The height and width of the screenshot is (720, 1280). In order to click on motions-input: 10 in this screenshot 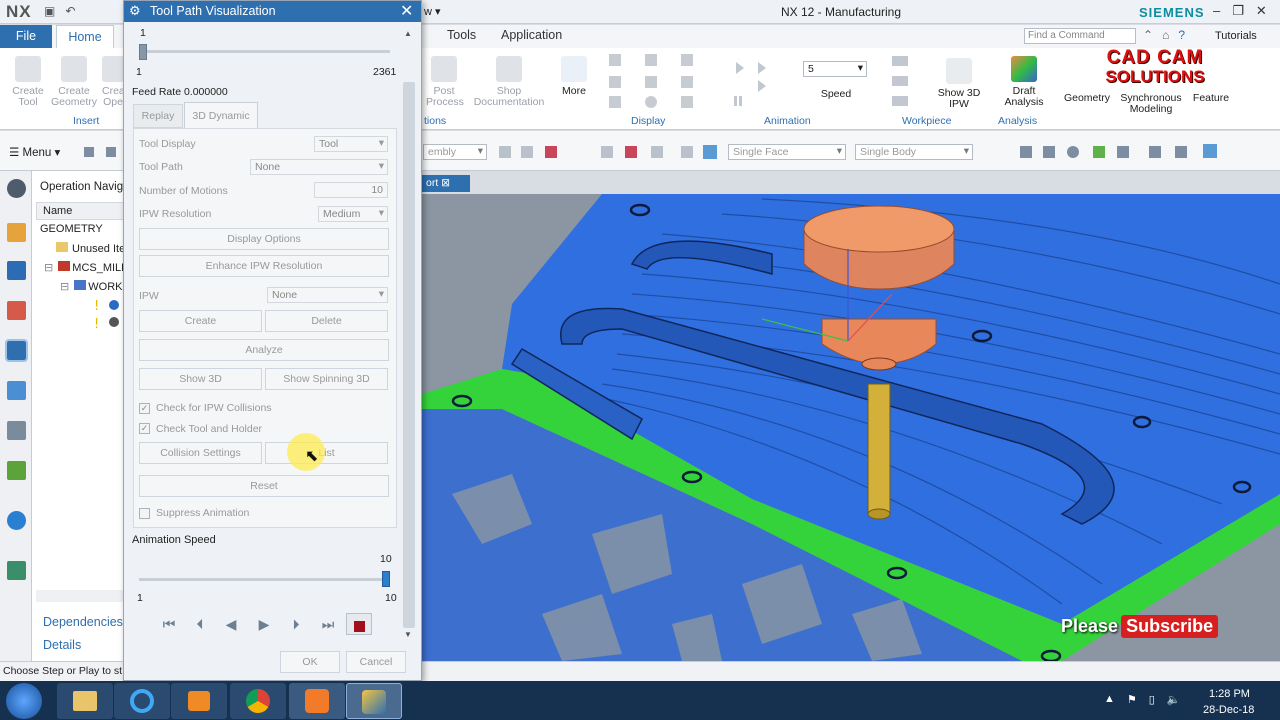, I will do `click(351, 190)`.